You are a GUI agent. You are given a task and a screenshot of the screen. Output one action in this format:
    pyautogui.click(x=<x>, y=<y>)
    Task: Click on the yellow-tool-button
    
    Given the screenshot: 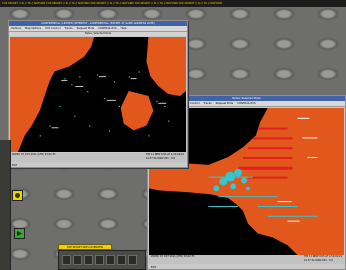 What is the action you would take?
    pyautogui.click(x=17, y=195)
    